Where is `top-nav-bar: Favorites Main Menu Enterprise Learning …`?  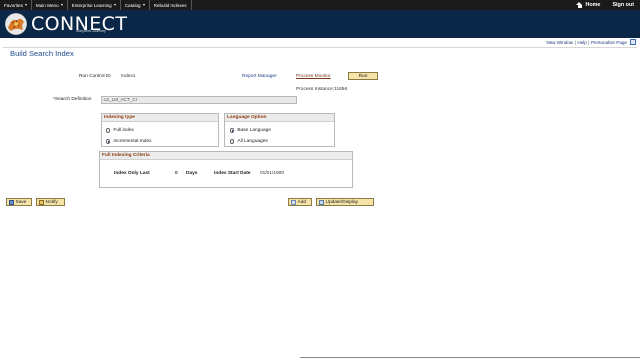
top-nav-bar: Favorites Main Menu Enterprise Learning … is located at coordinates (320, 5).